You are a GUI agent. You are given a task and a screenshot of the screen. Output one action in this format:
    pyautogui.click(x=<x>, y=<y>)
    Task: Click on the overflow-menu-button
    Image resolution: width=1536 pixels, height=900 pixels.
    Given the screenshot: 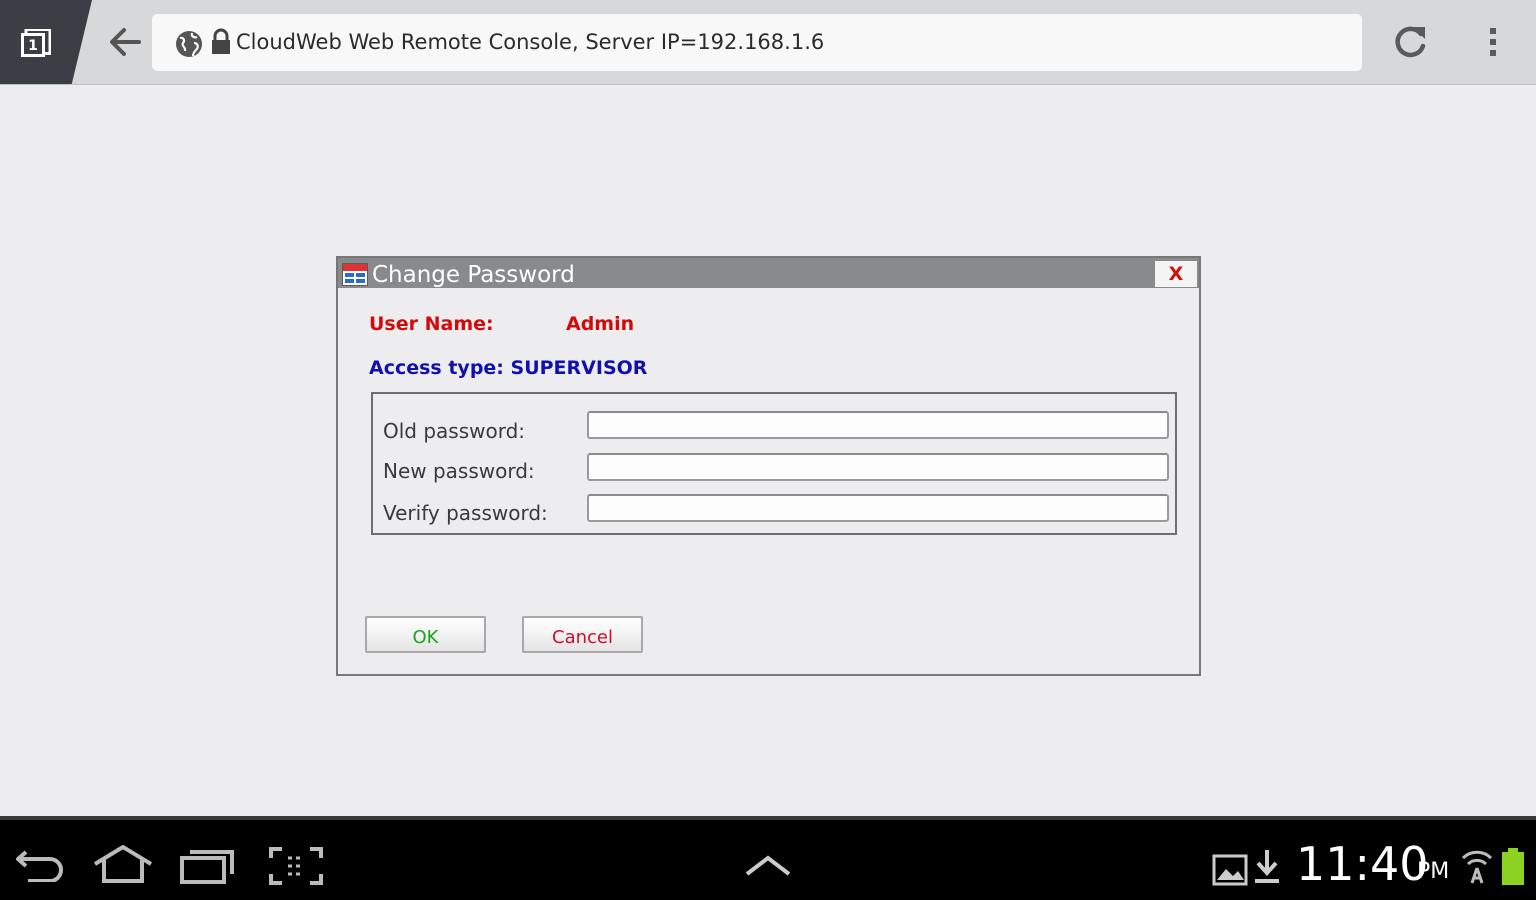 What is the action you would take?
    pyautogui.click(x=1493, y=42)
    